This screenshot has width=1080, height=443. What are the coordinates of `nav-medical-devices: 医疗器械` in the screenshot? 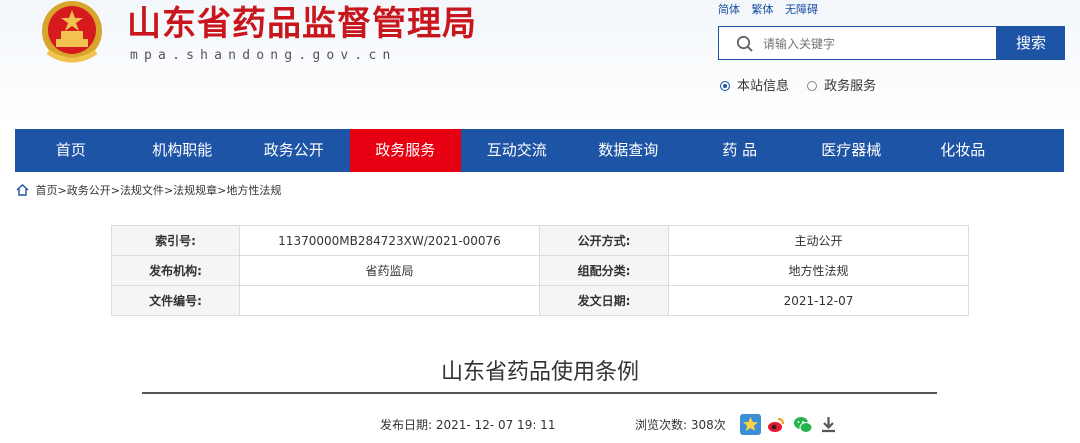 It's located at (852, 150).